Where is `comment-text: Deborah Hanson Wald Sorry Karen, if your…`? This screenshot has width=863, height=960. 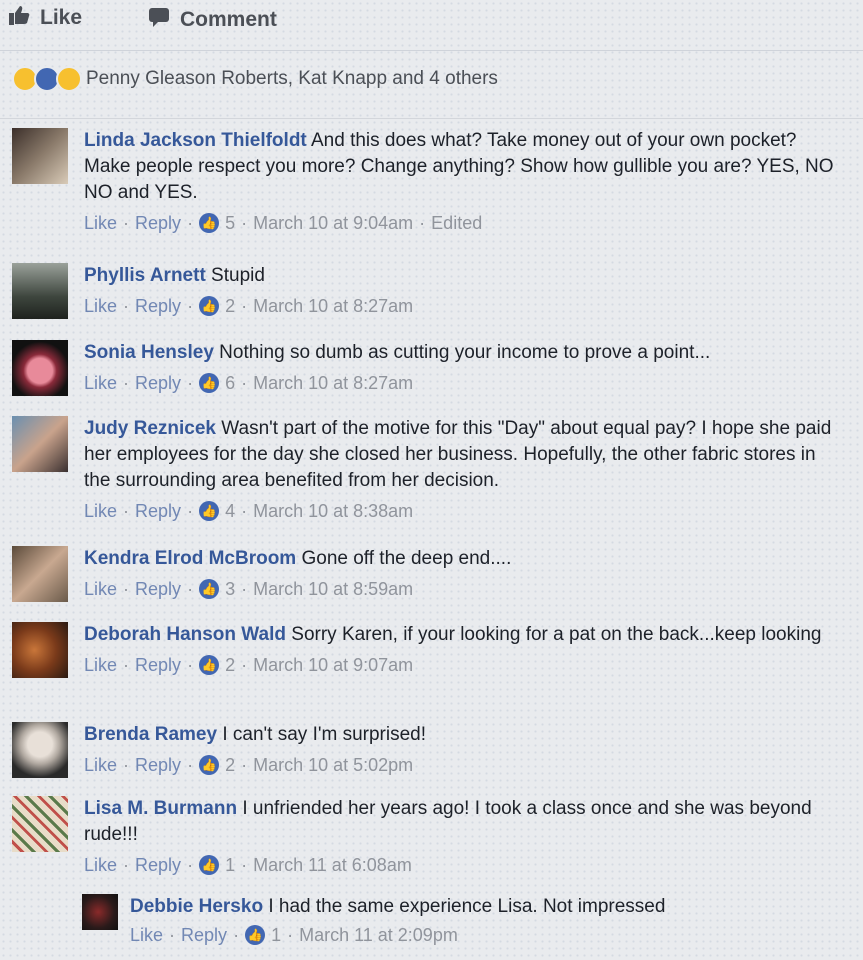 comment-text: Deborah Hanson Wald Sorry Karen, if your… is located at coordinates (463, 635).